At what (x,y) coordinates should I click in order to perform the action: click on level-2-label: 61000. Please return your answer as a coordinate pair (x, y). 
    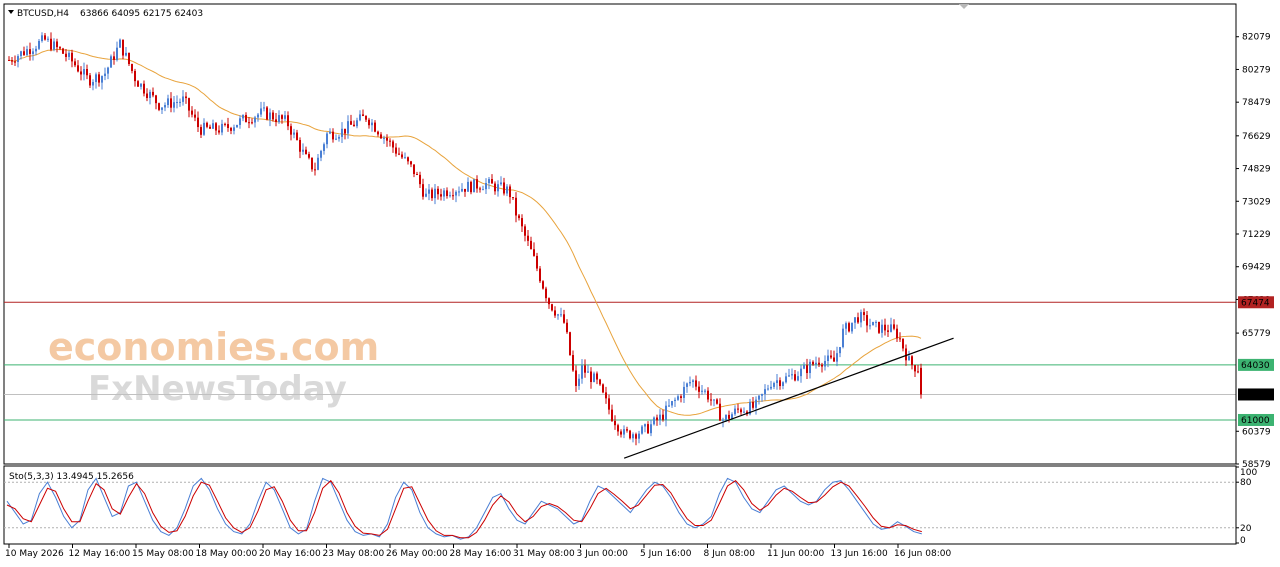
    Looking at the image, I should click on (1255, 421).